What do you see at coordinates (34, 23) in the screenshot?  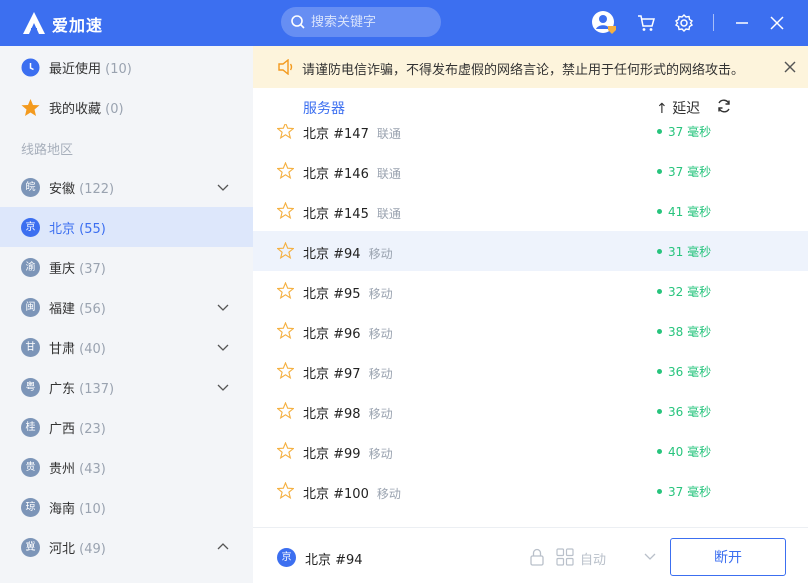 I see `app-logo-icon` at bounding box center [34, 23].